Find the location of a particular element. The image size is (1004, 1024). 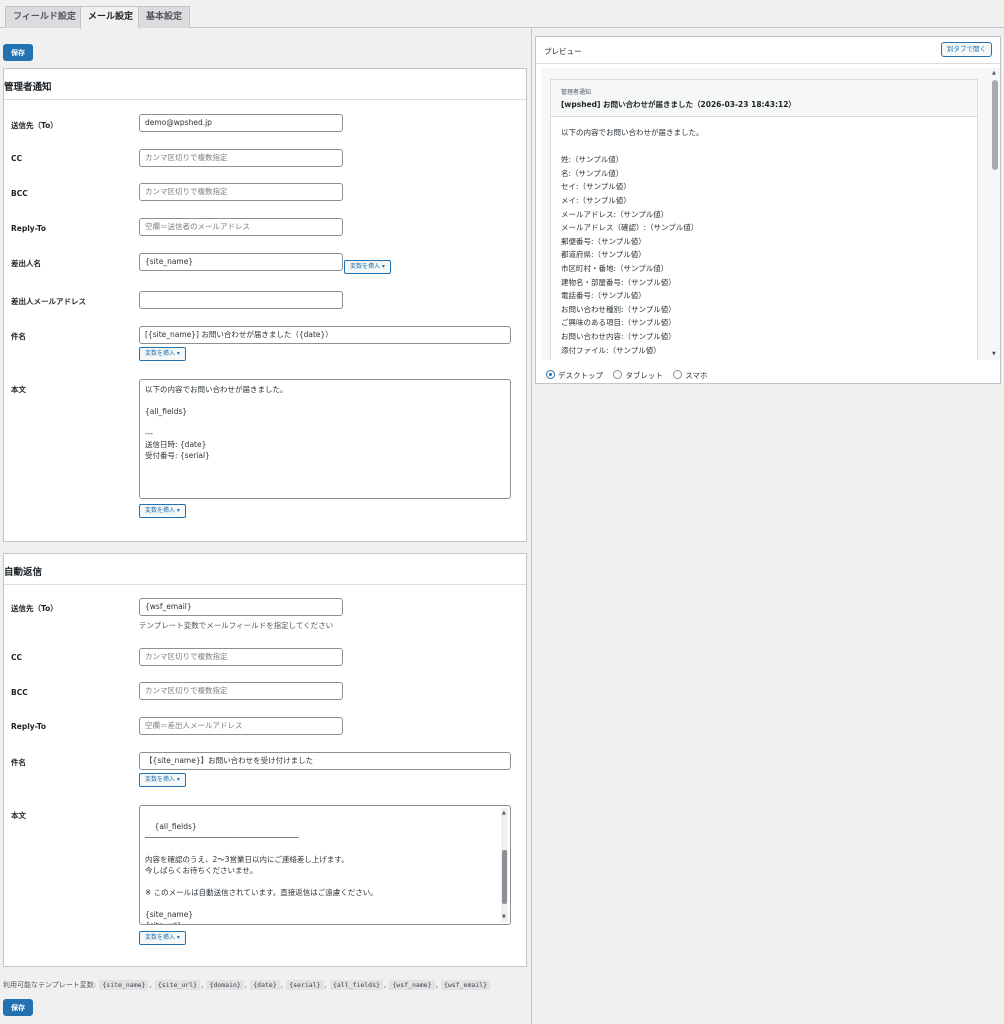

scroll-thumb is located at coordinates (504, 877).